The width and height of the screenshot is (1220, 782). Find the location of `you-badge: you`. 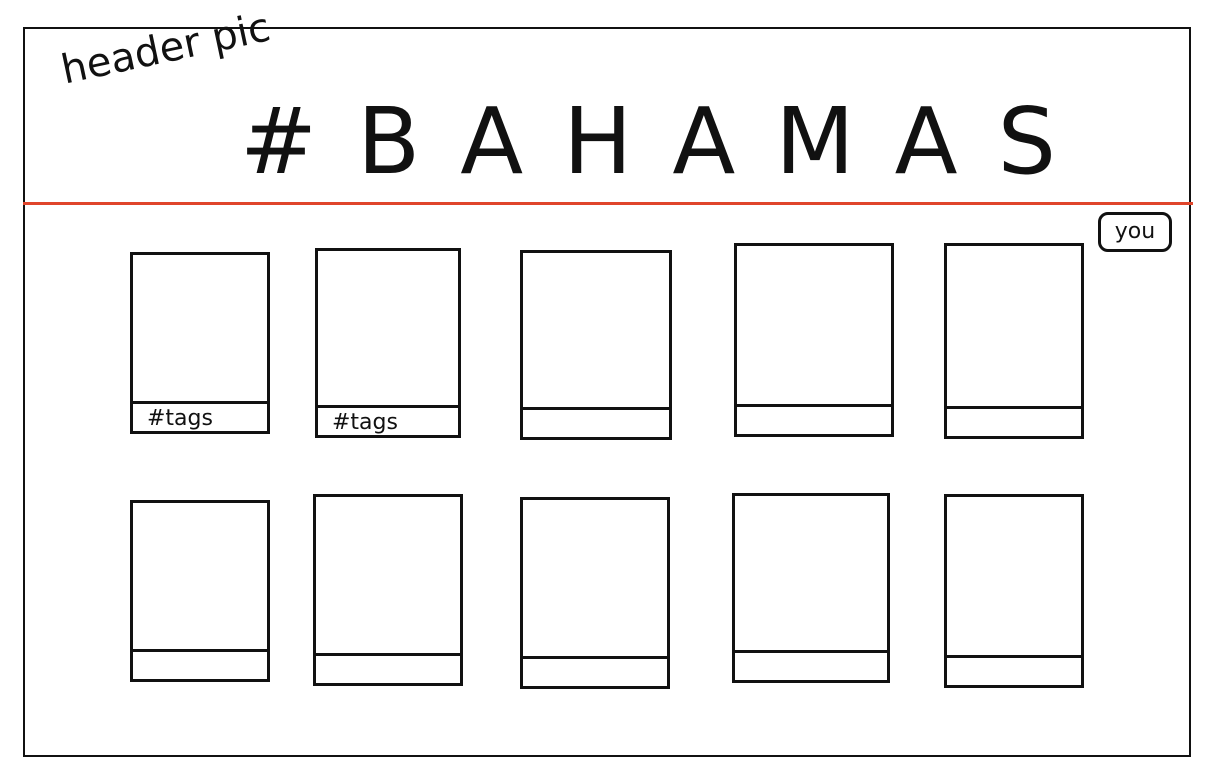

you-badge: you is located at coordinates (1135, 232).